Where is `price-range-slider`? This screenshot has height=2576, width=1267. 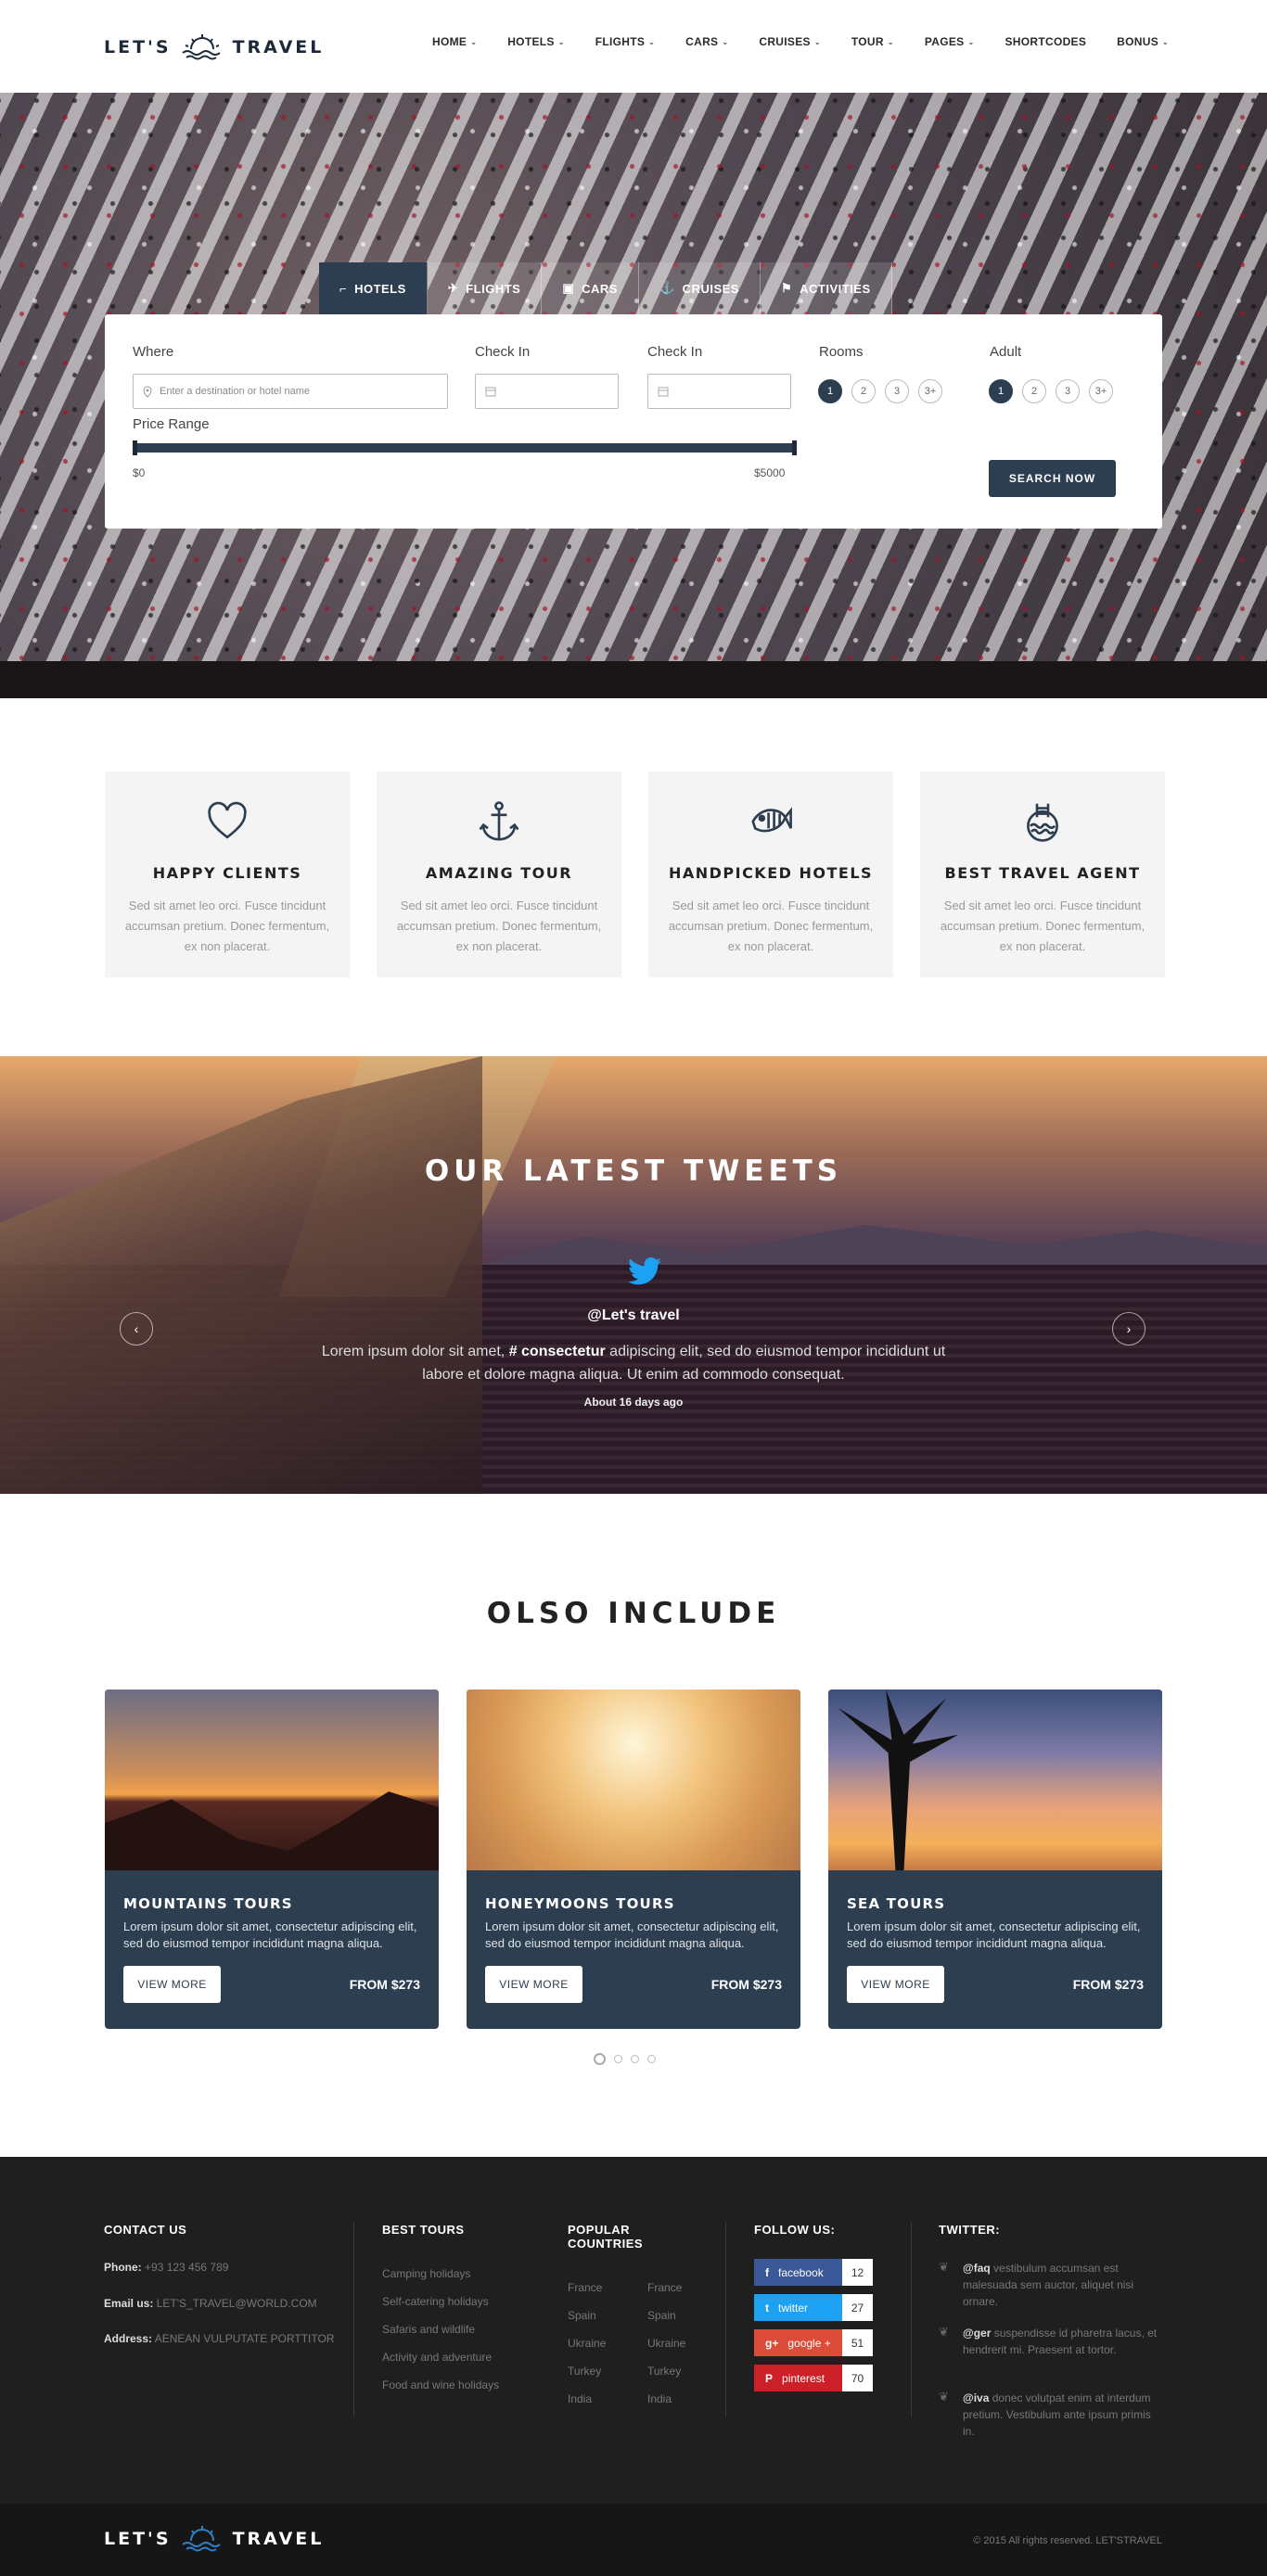
price-range-slider is located at coordinates (465, 447).